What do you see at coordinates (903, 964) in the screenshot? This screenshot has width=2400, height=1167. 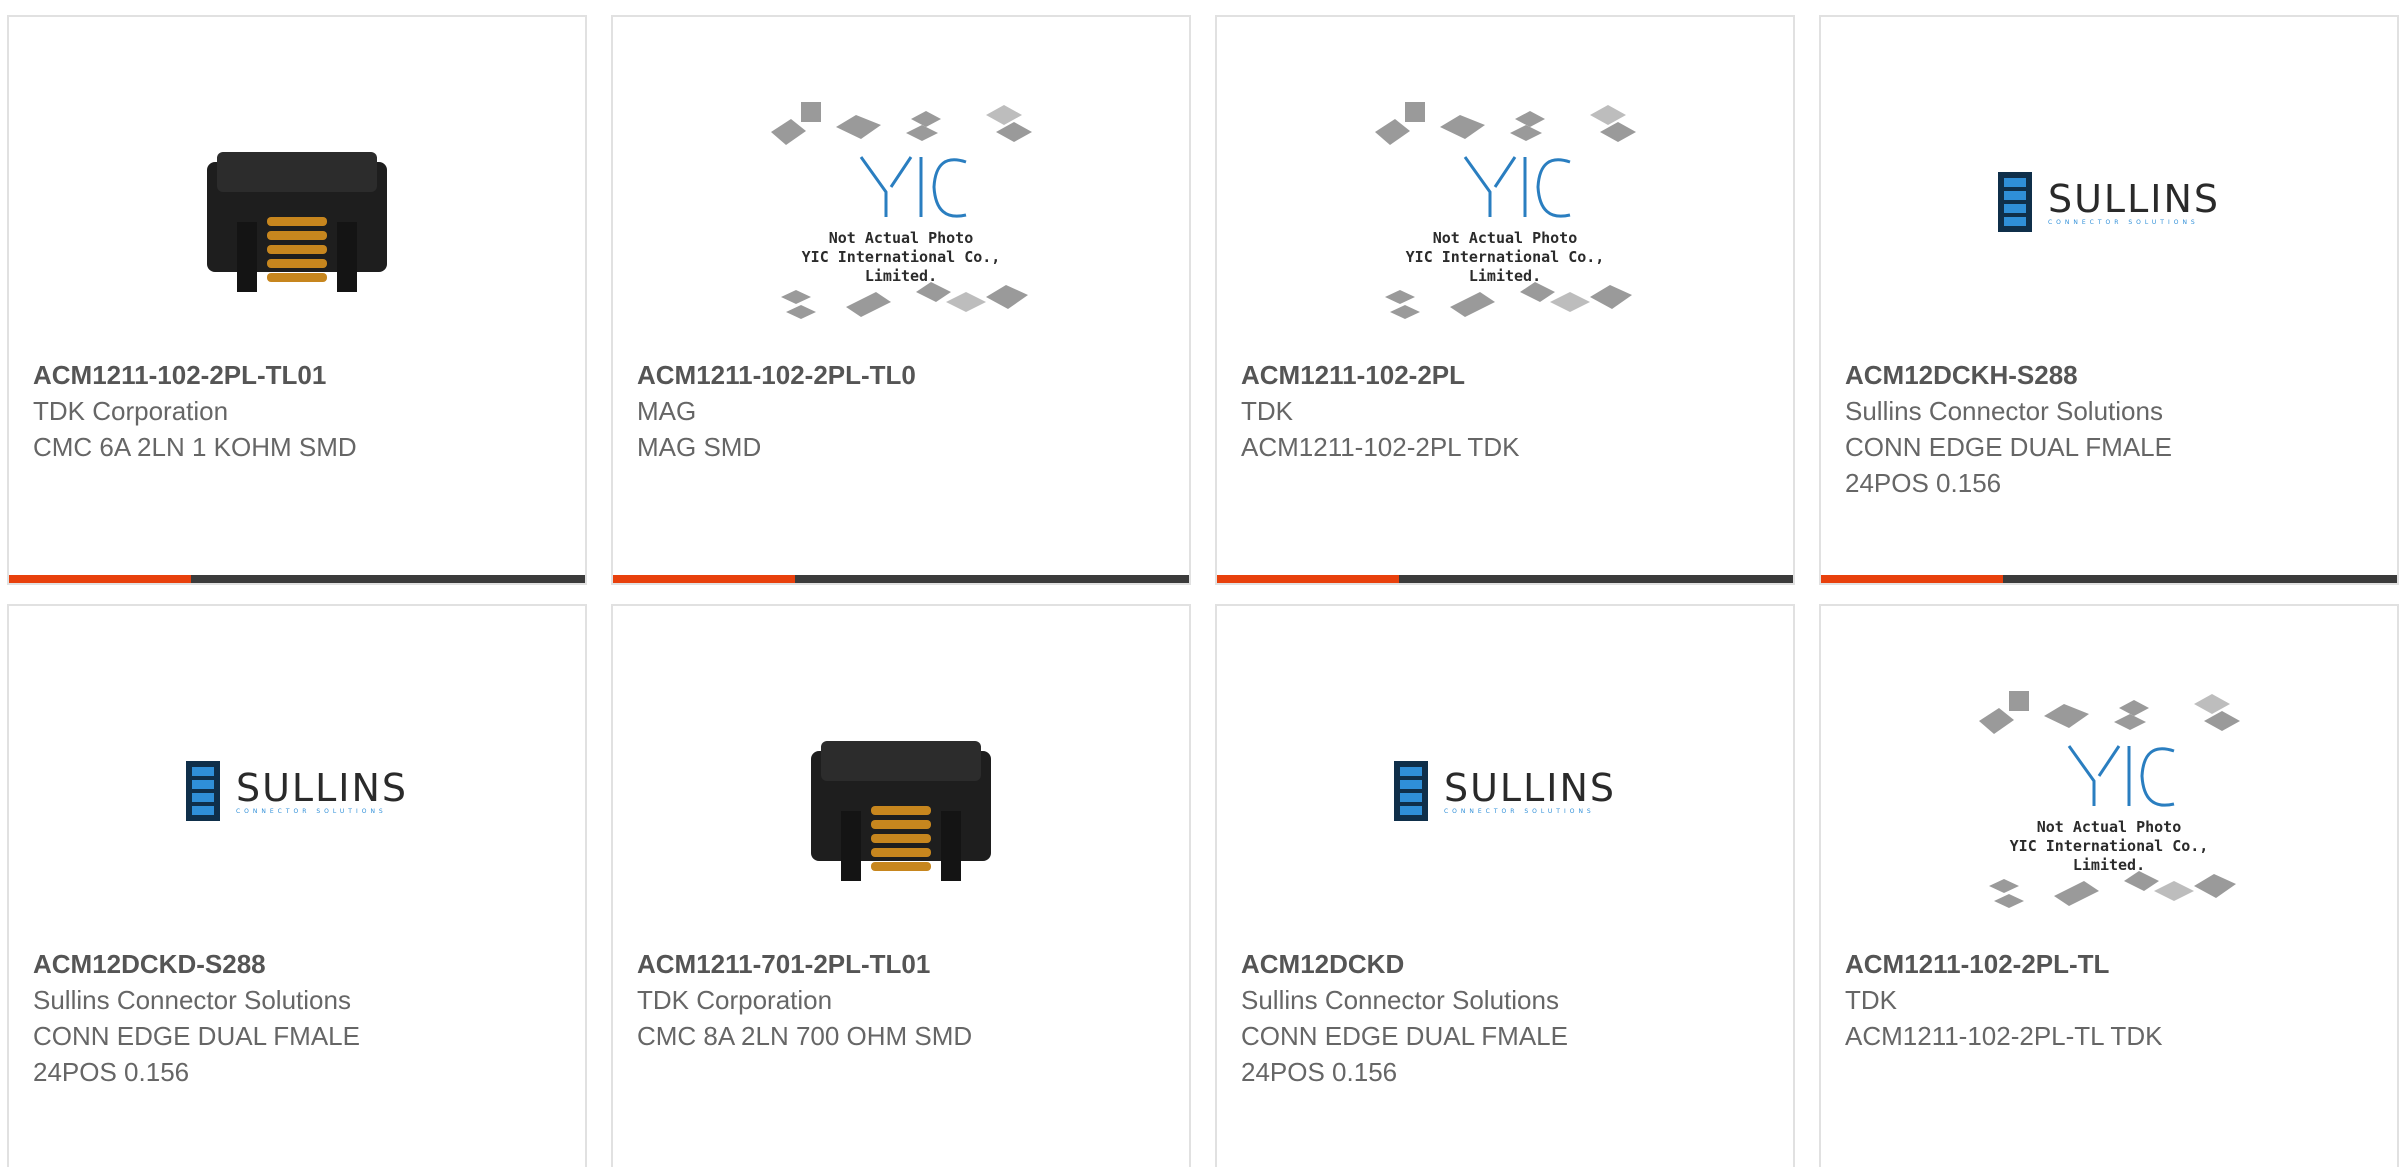 I see `part-number: ACM1211-701-2PL-TL01` at bounding box center [903, 964].